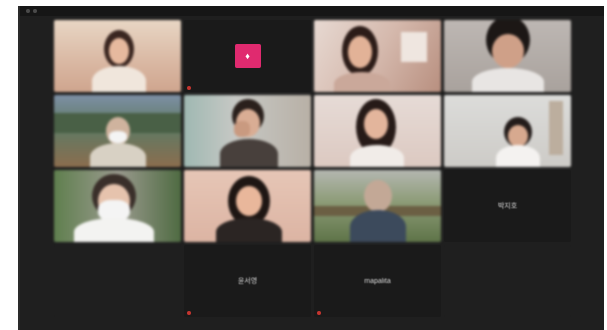  I want to click on avatar: ♦, so click(247, 56).